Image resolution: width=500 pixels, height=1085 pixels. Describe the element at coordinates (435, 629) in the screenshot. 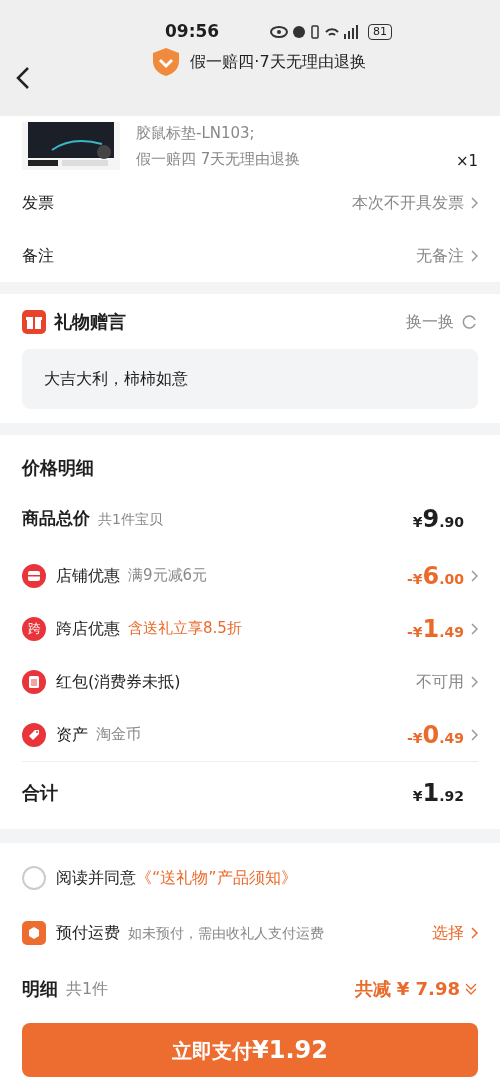

I see `discount-amount: -¥1.49` at that location.